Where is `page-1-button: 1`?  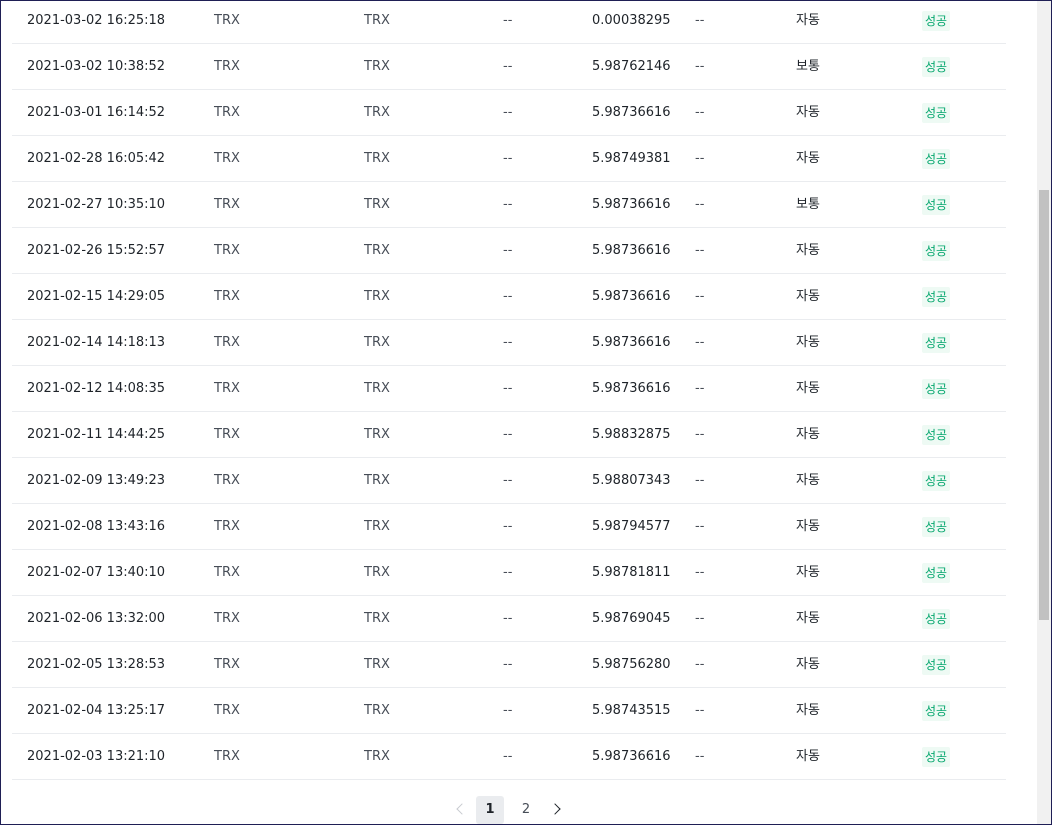
page-1-button: 1 is located at coordinates (490, 810).